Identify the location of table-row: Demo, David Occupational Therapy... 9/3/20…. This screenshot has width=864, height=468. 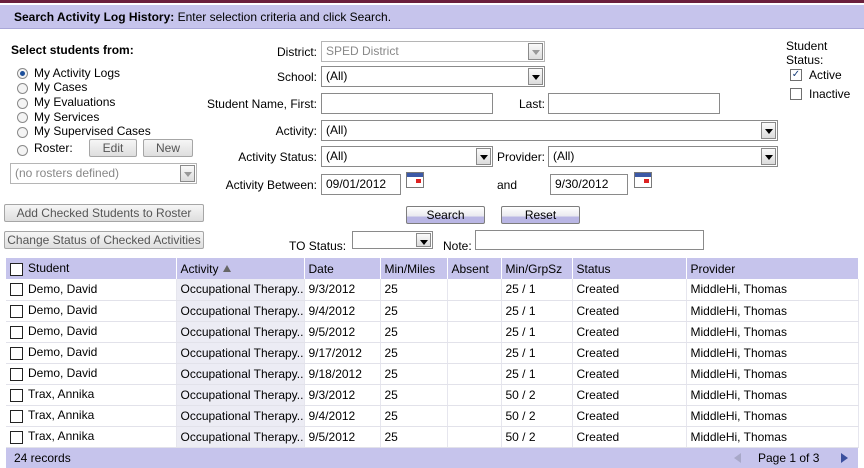
(432, 290).